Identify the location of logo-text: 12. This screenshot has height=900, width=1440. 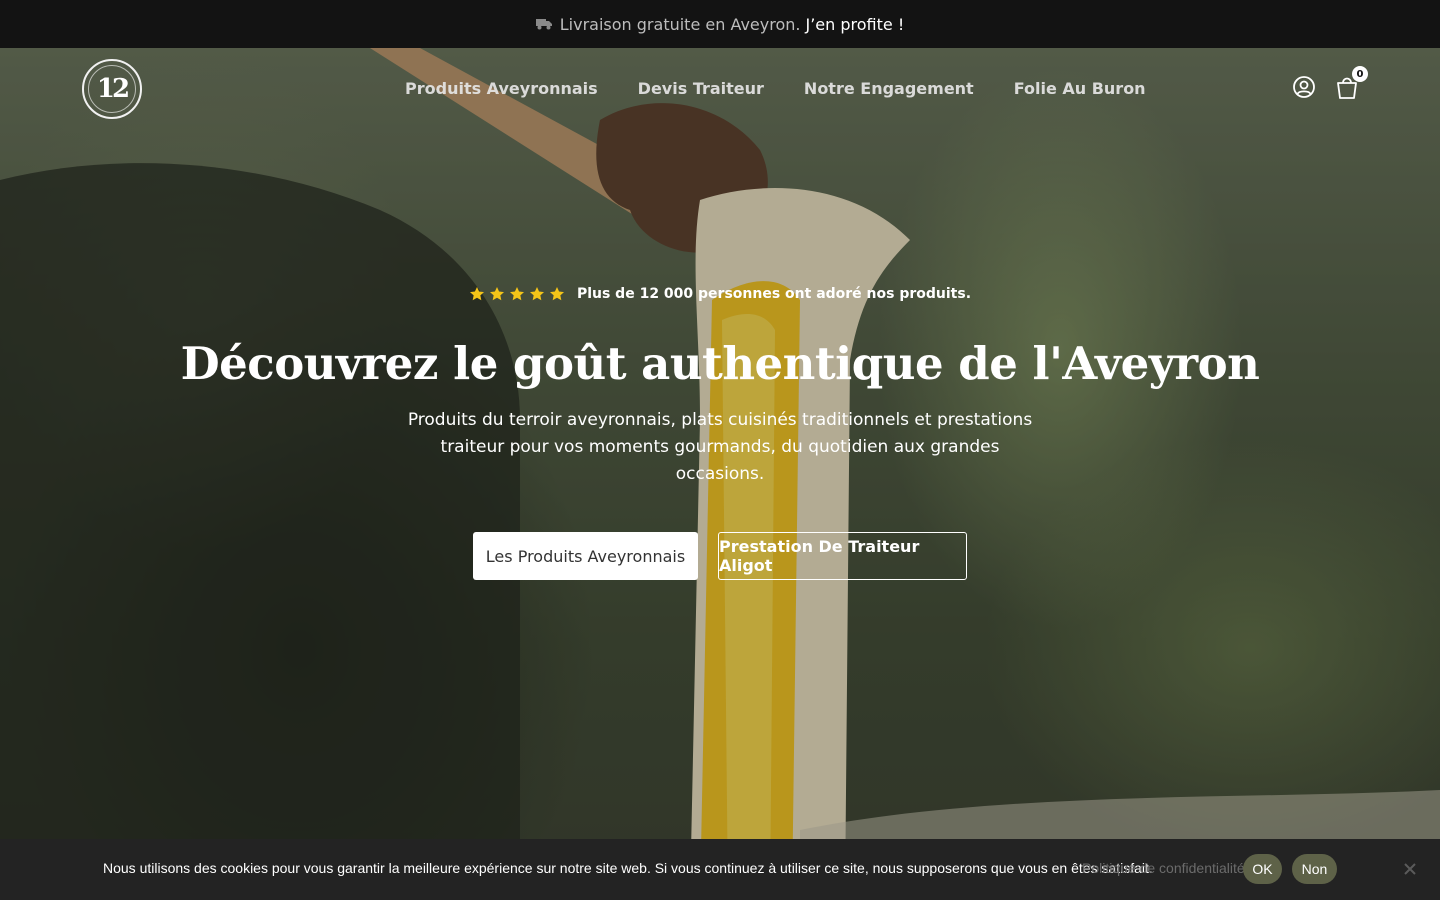
(113, 89).